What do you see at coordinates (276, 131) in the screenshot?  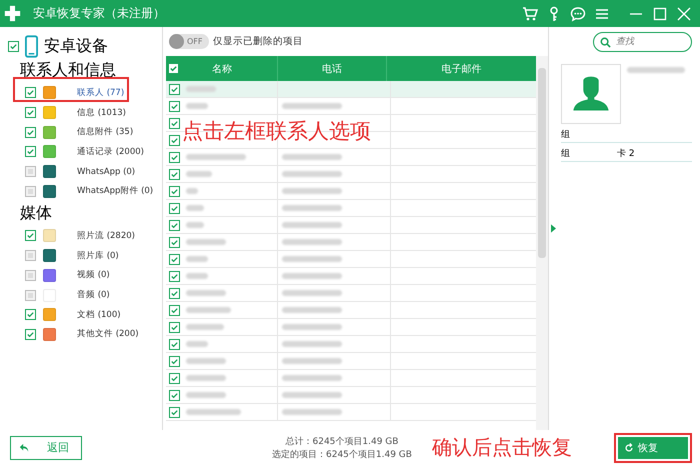 I see `annotation-label: 点击左框联系人选项` at bounding box center [276, 131].